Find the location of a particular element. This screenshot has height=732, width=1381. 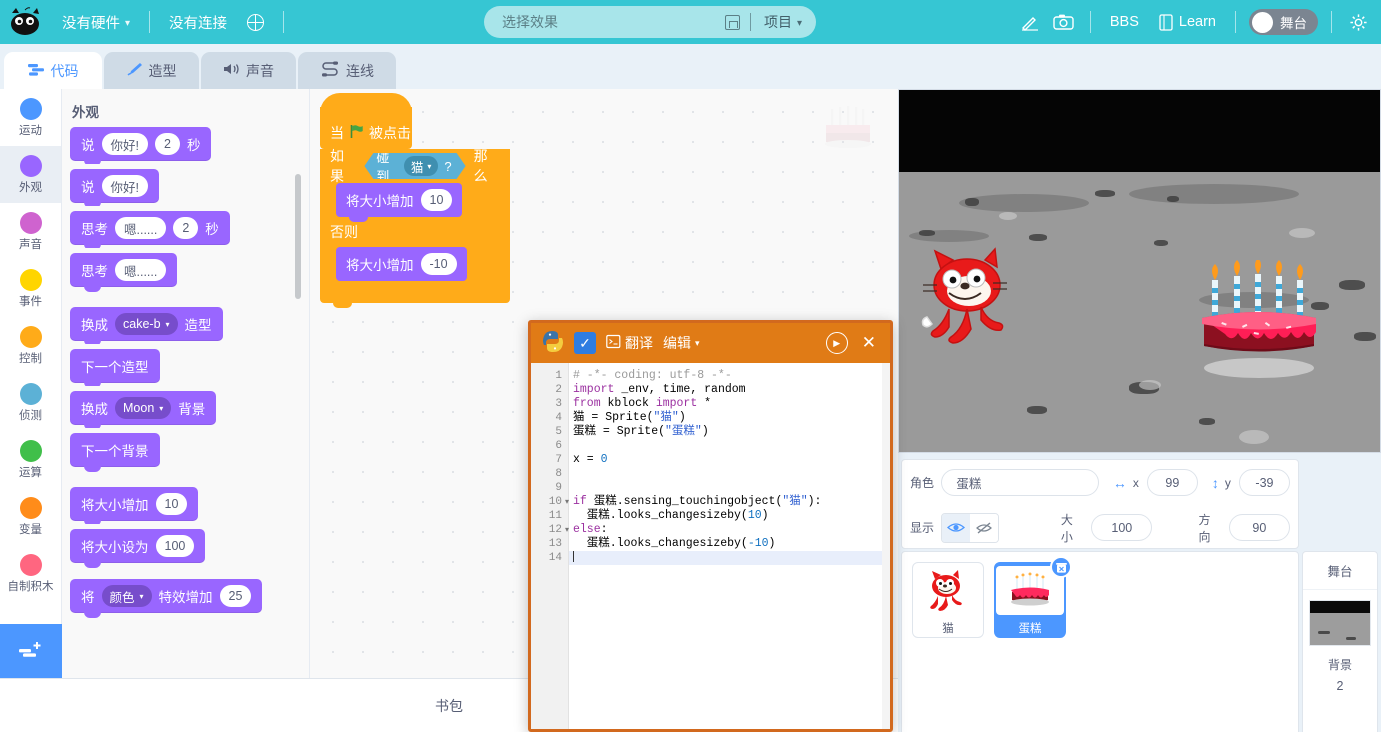

if-else-block: 如果 碰到 猫 ▾ ? 那么 将大小增加 10 否则 将大小增加 -10 is located at coordinates (415, 228).